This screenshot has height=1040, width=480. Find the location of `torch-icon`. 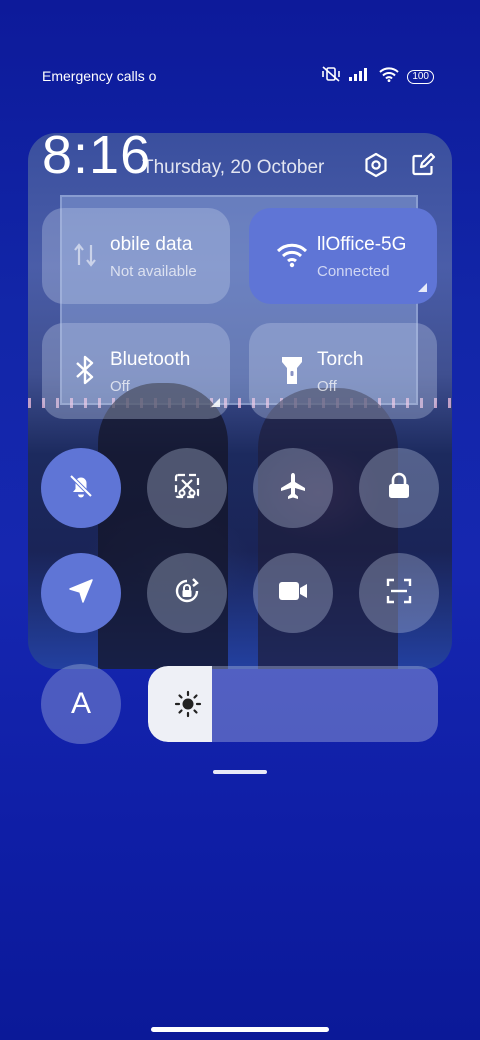

torch-icon is located at coordinates (292, 370).